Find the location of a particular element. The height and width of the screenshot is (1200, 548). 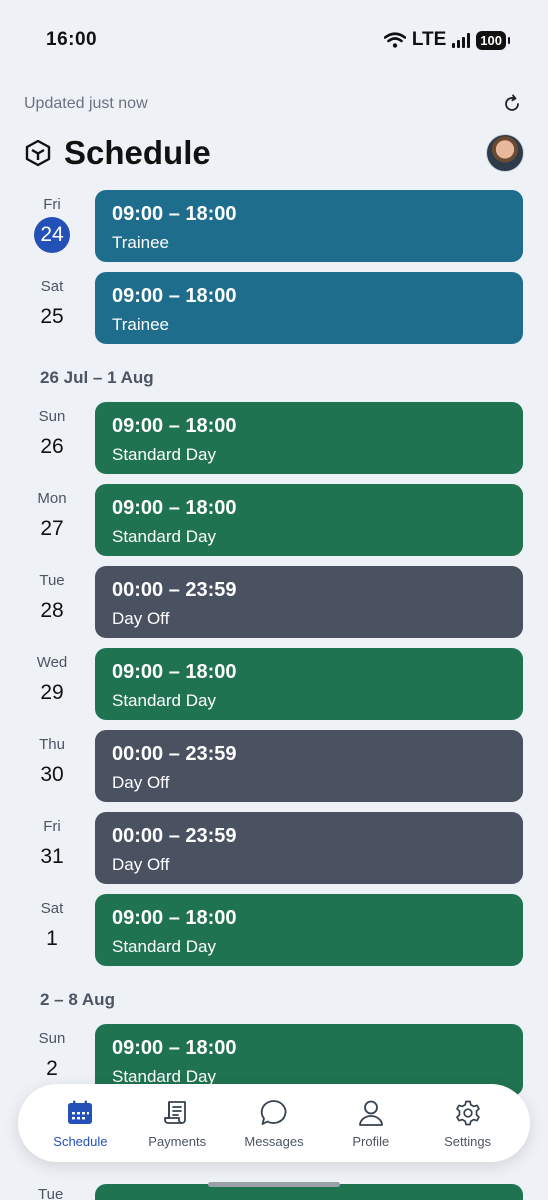

day-row: Tue 28 00:00 – 23:59 Day Off is located at coordinates (274, 607).